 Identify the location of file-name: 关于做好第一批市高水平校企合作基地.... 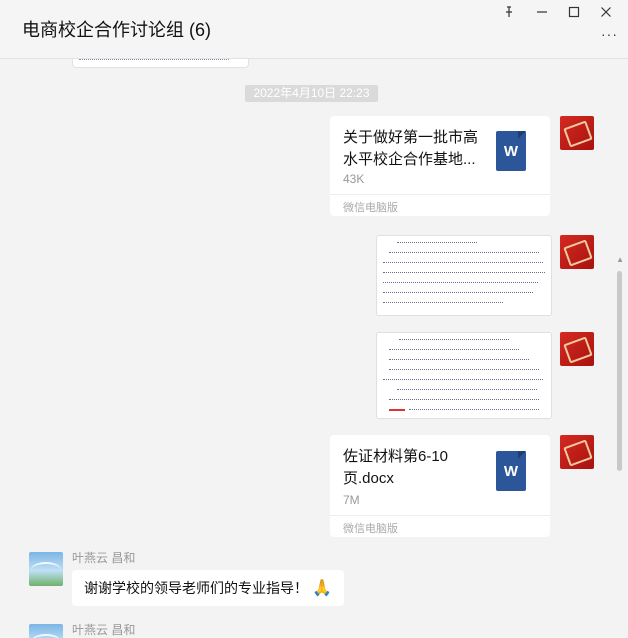
(411, 148).